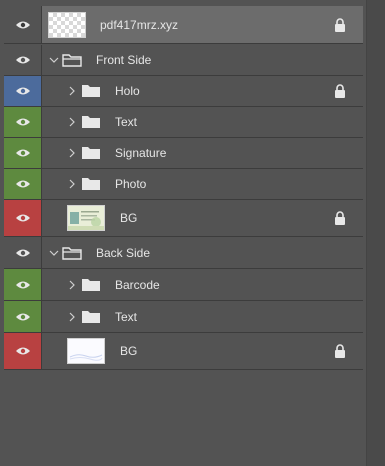 The height and width of the screenshot is (466, 385). Describe the element at coordinates (183, 285) in the screenshot. I see `layer-row-barcode: Barcode` at that location.